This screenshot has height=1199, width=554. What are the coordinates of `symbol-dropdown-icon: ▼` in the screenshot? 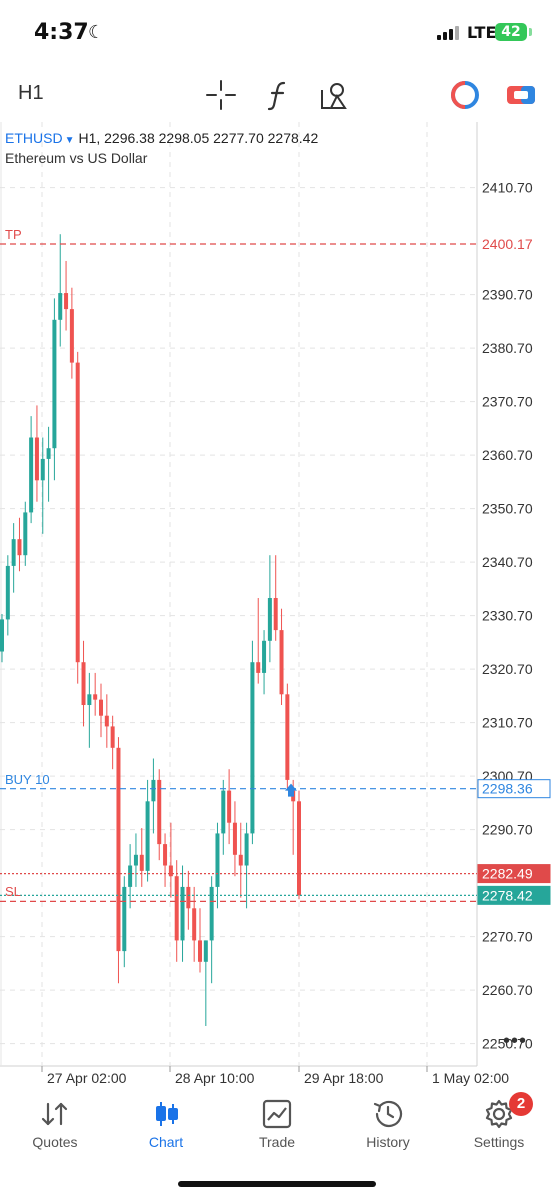 It's located at (70, 140).